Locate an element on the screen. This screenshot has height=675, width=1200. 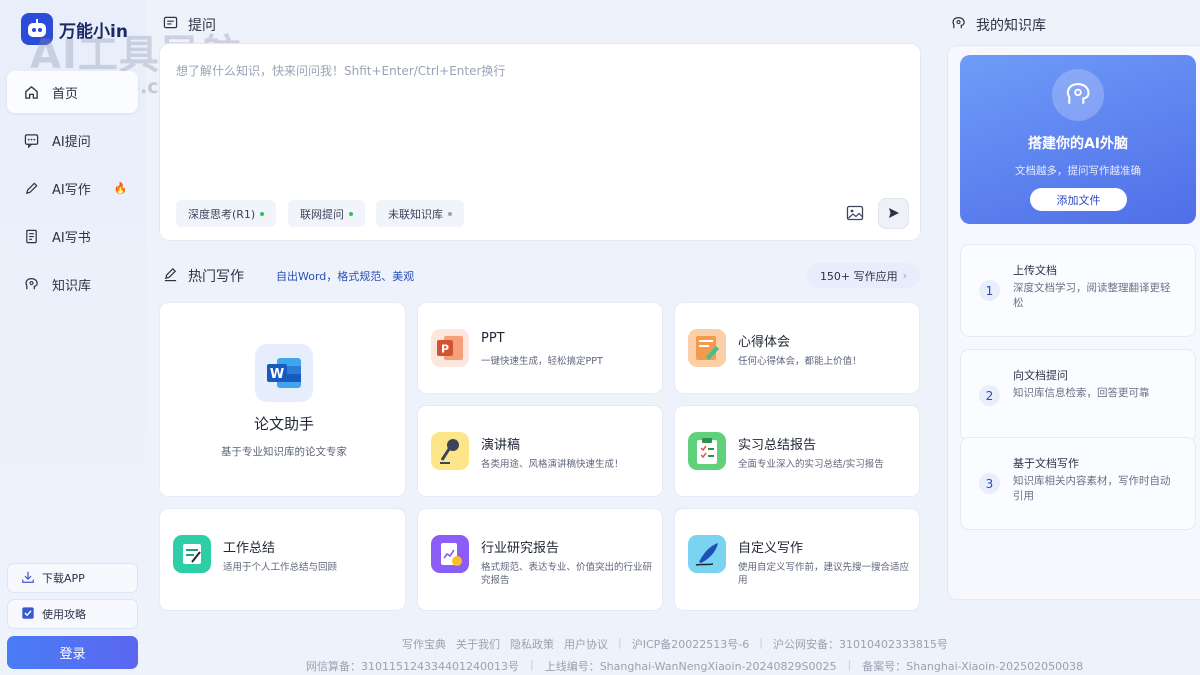
footer-netinfo: 网信算备：310115124334401240013号 is located at coordinates (412, 666).